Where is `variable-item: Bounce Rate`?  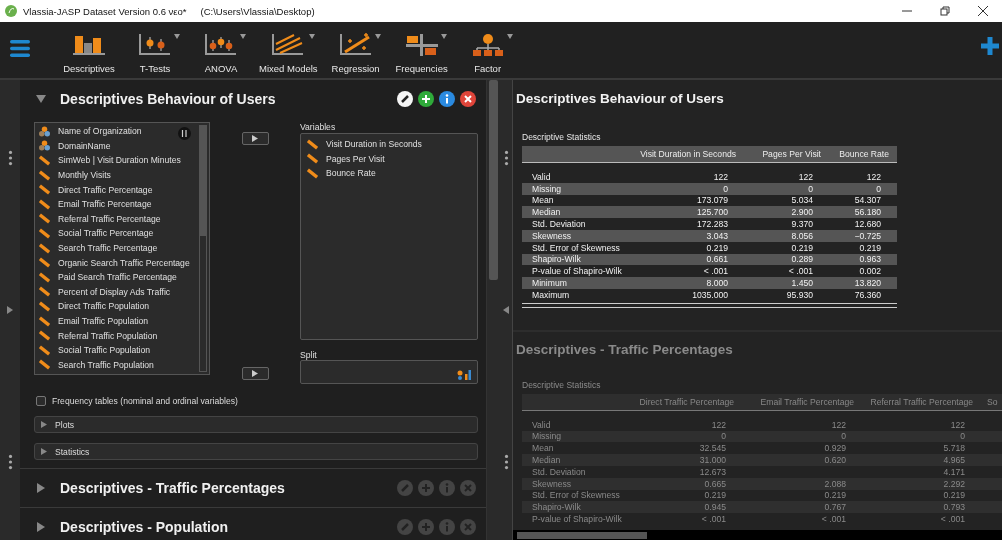 variable-item: Bounce Rate is located at coordinates (341, 173).